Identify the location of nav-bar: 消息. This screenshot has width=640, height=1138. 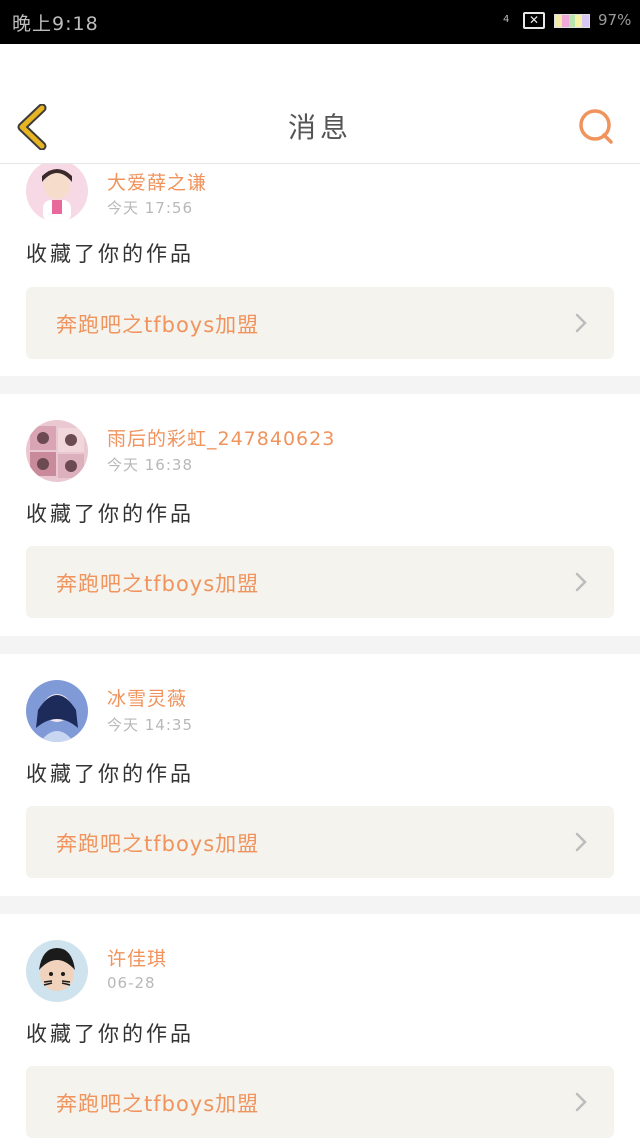
(320, 104).